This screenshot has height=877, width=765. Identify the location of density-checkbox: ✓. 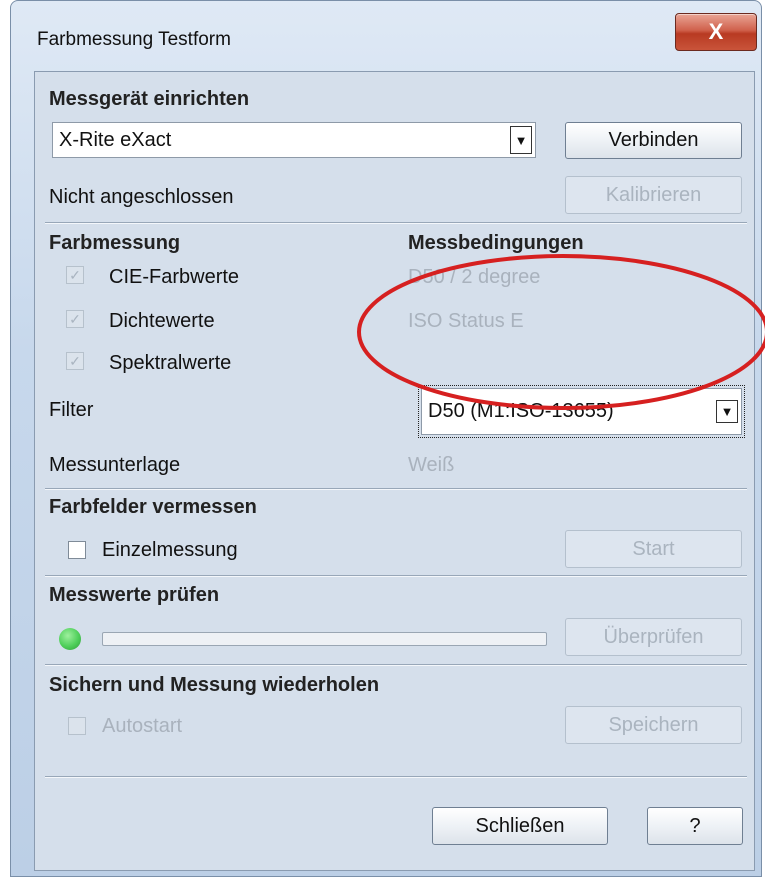
(75, 319).